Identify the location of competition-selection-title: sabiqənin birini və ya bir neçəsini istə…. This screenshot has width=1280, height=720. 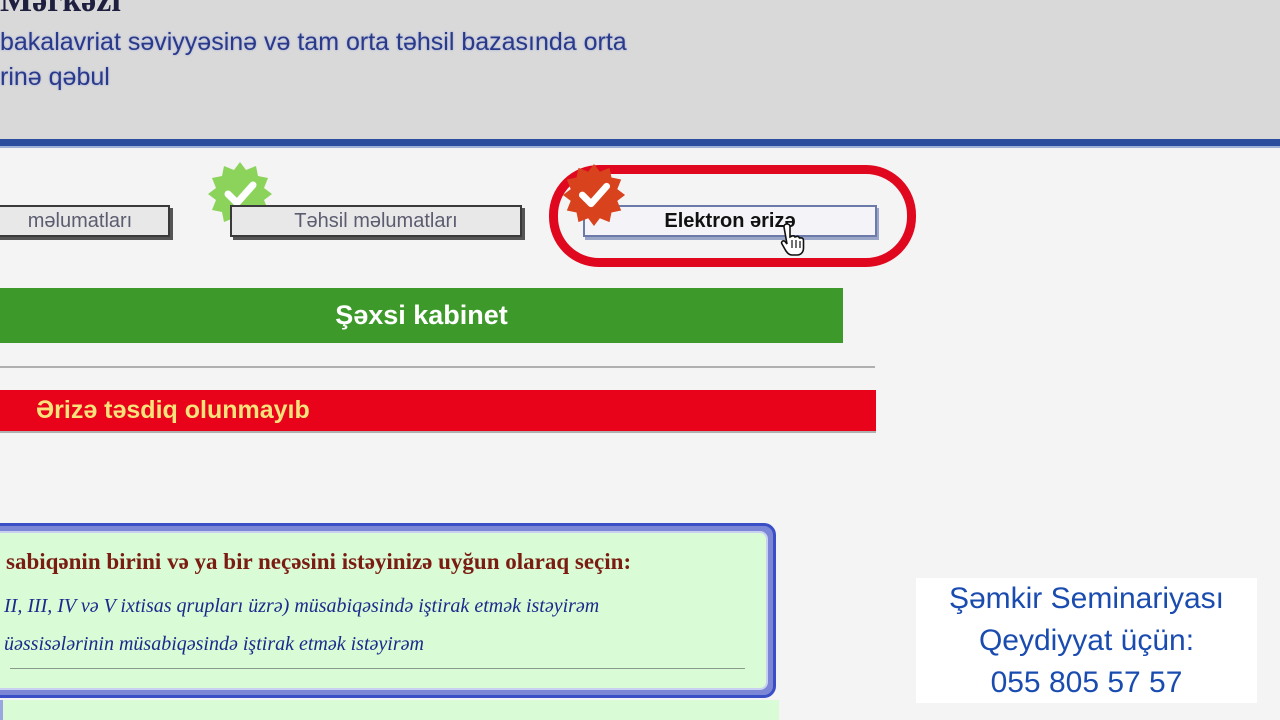
(319, 561).